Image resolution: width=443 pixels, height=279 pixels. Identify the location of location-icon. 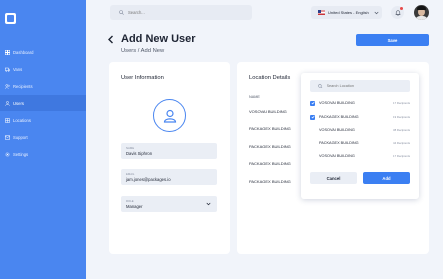
(7, 120).